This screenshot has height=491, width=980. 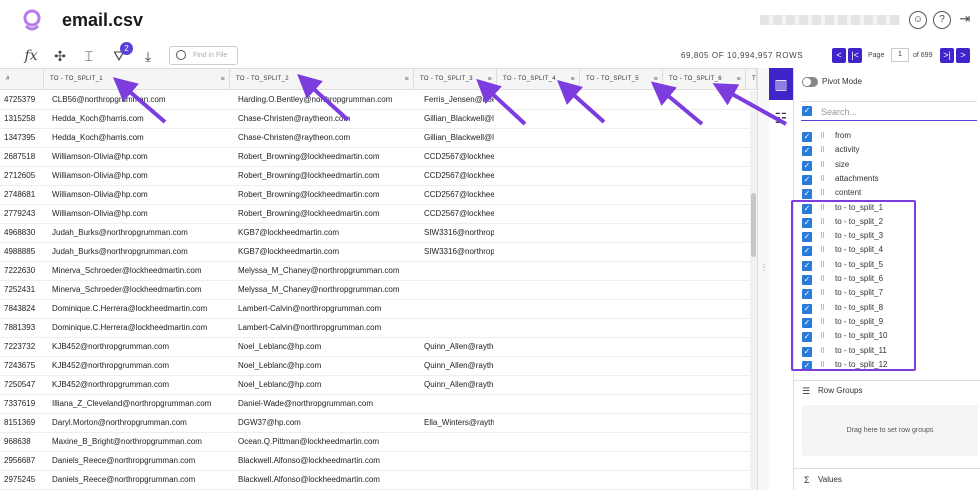 I want to click on row-number-cell: 7243675, so click(x=22, y=366).